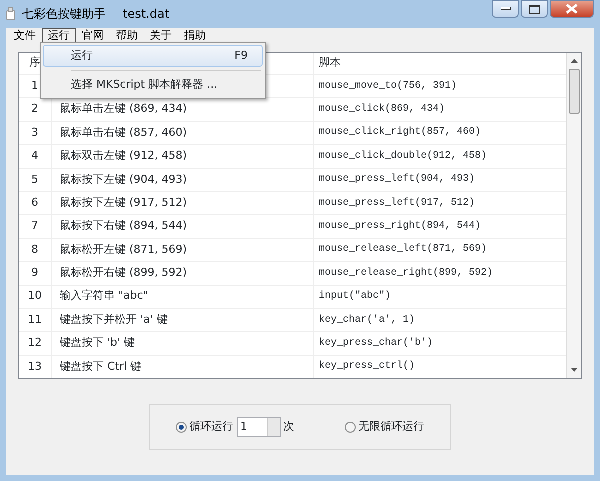  I want to click on table-cell-text: 鼠标单击左键 (869, 434), so click(124, 109).